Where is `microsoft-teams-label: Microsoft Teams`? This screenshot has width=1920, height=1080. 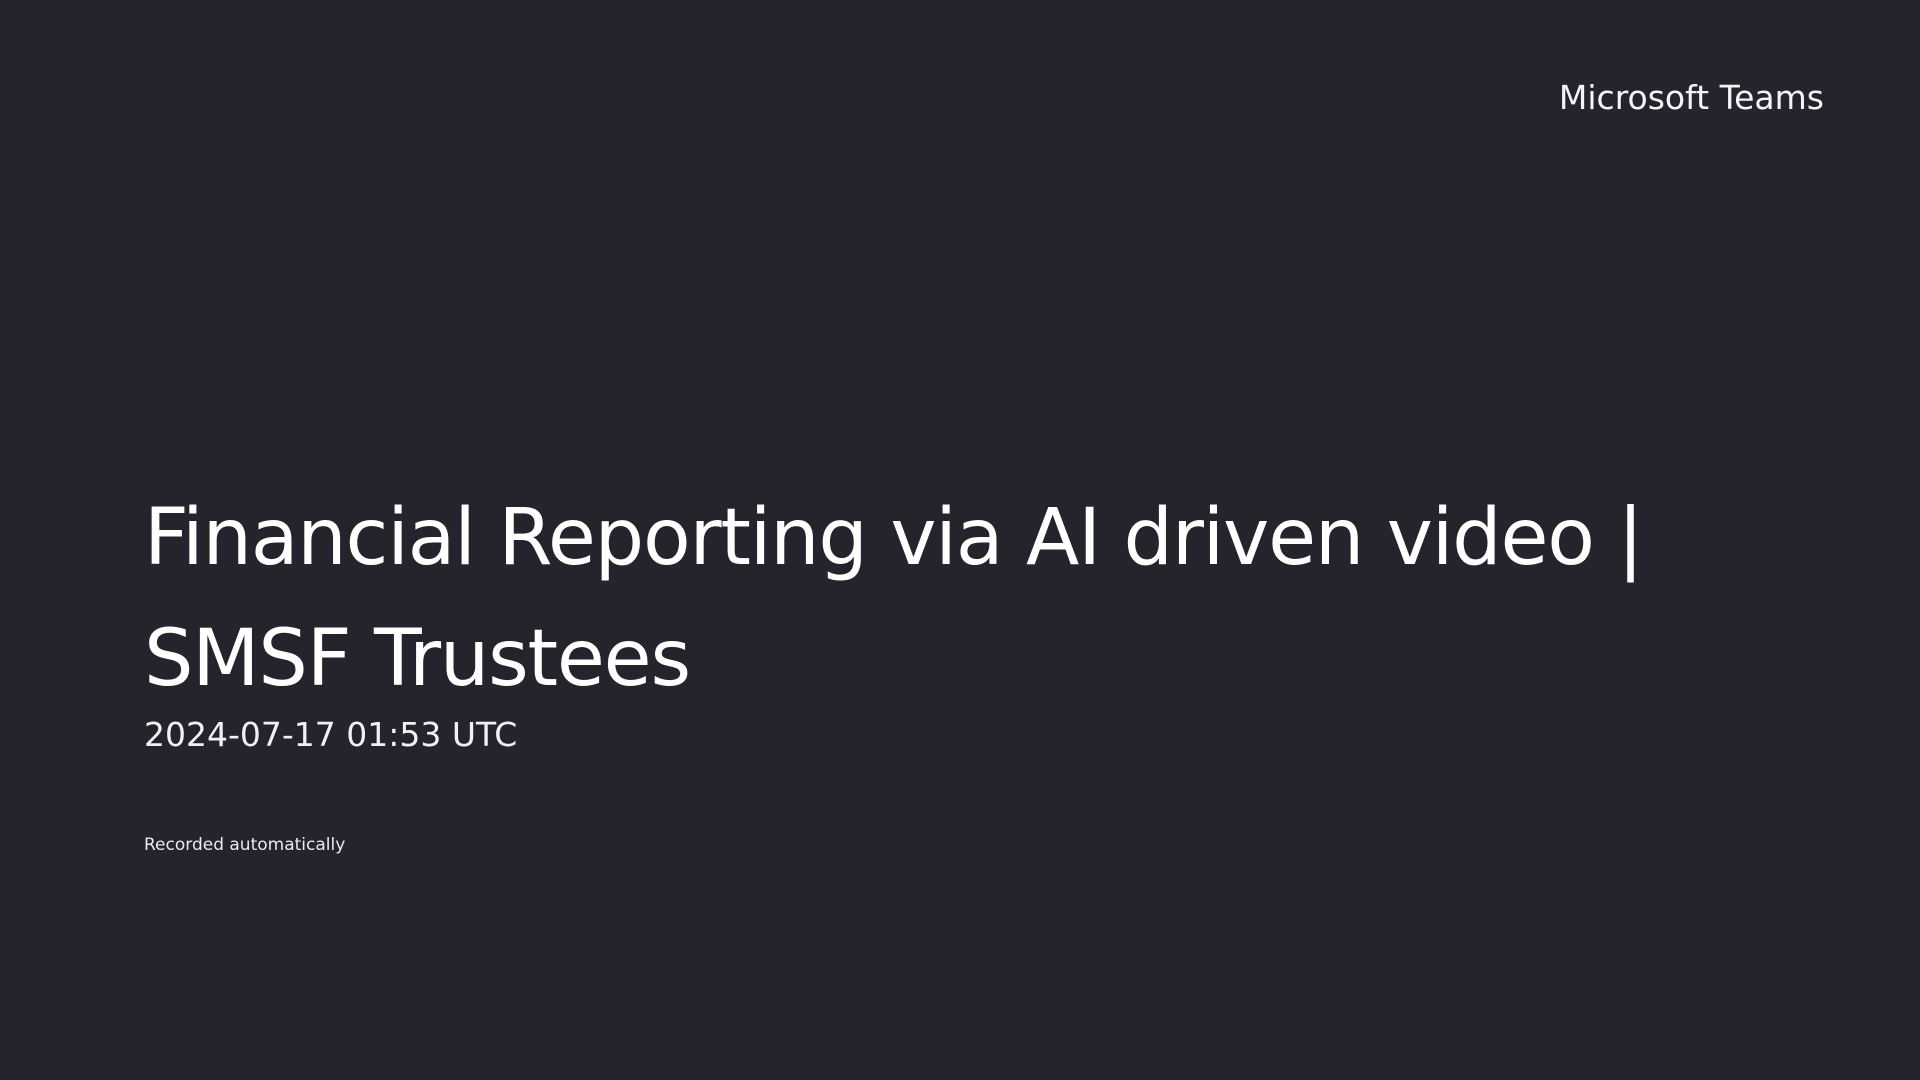
microsoft-teams-label: Microsoft Teams is located at coordinates (1691, 97).